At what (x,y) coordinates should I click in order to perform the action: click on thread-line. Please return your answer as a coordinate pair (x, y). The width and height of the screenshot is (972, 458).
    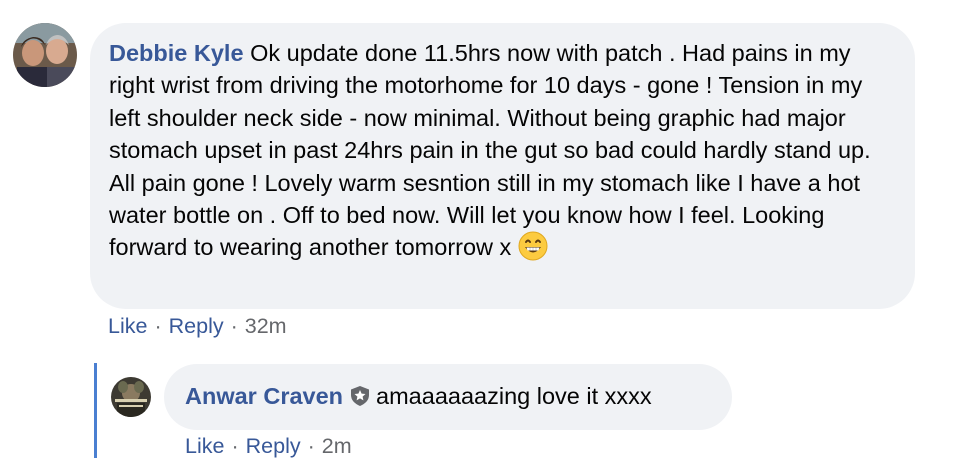
    Looking at the image, I should click on (95, 410).